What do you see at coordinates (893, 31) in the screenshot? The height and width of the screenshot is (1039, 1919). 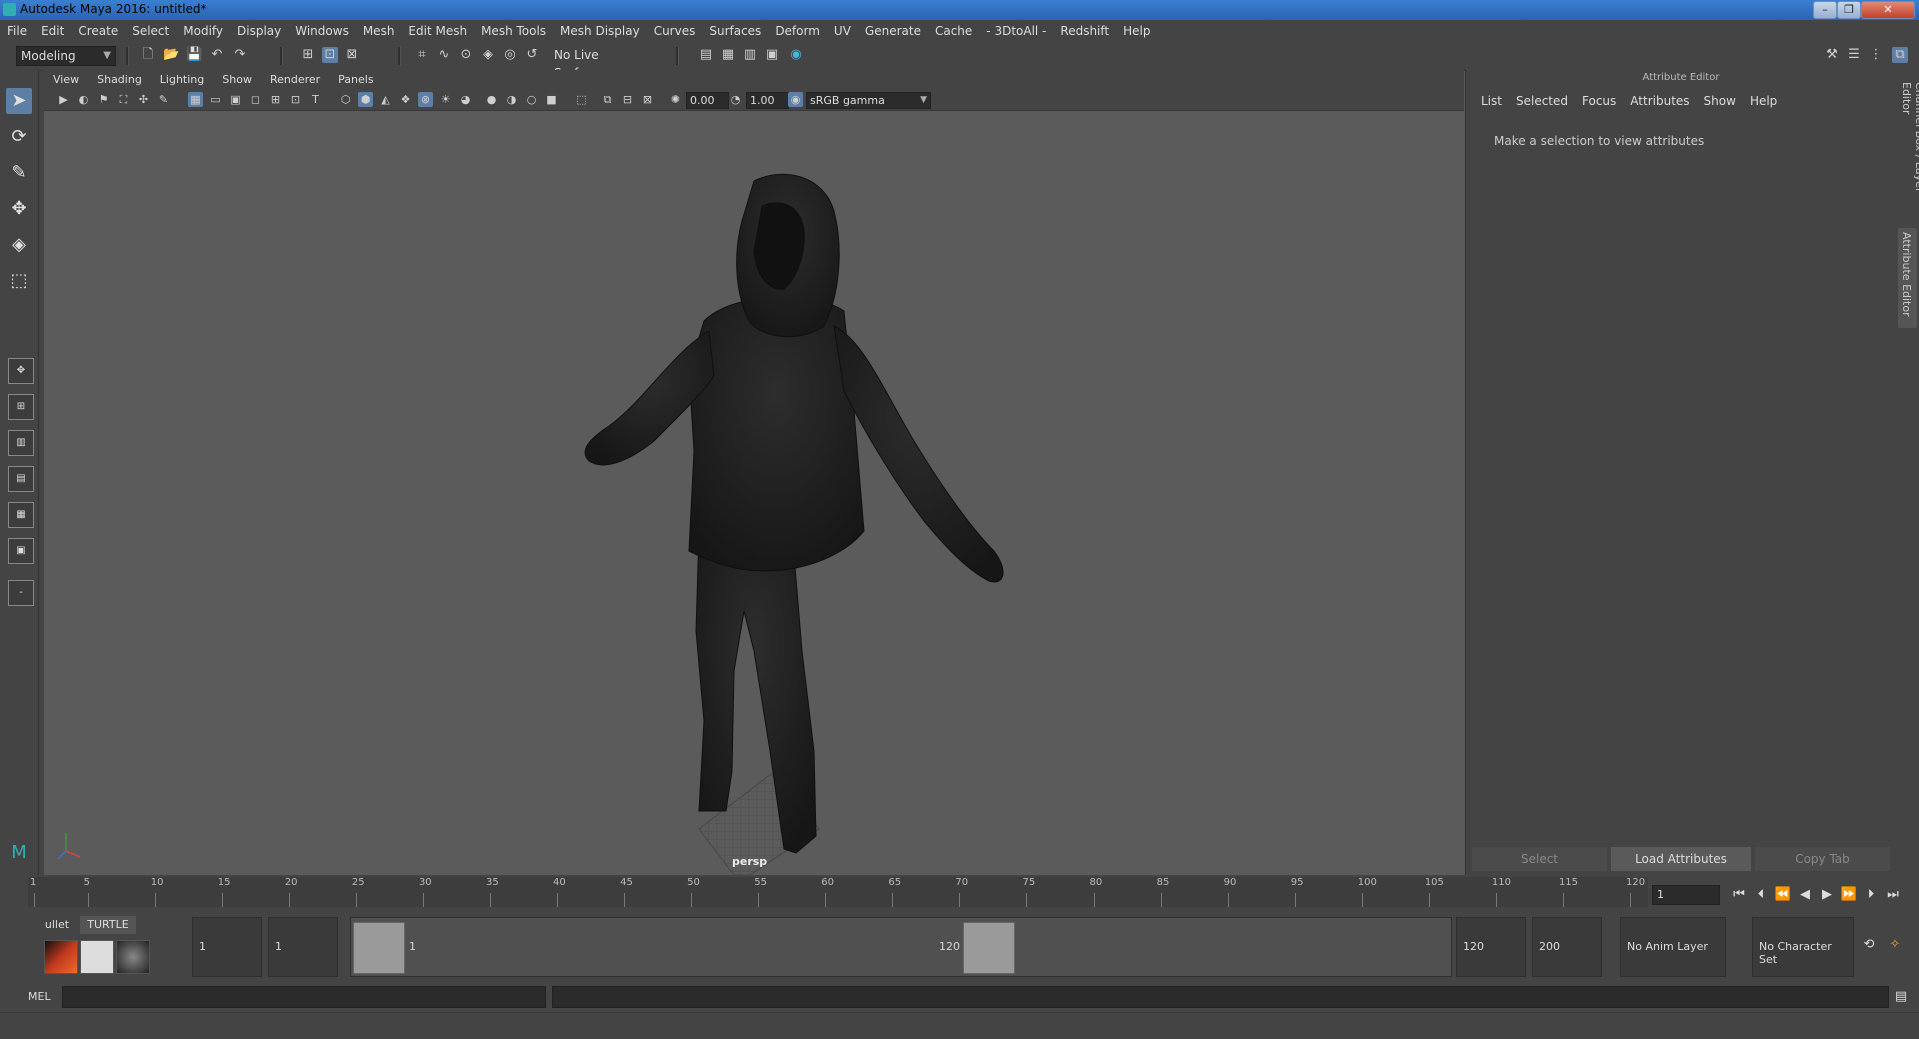 I see `menu-generate: Generate` at bounding box center [893, 31].